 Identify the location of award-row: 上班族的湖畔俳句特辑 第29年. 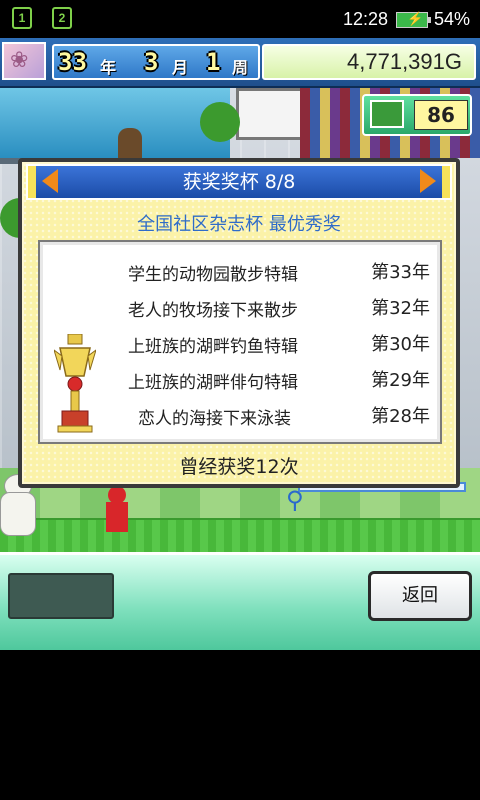
(275, 379).